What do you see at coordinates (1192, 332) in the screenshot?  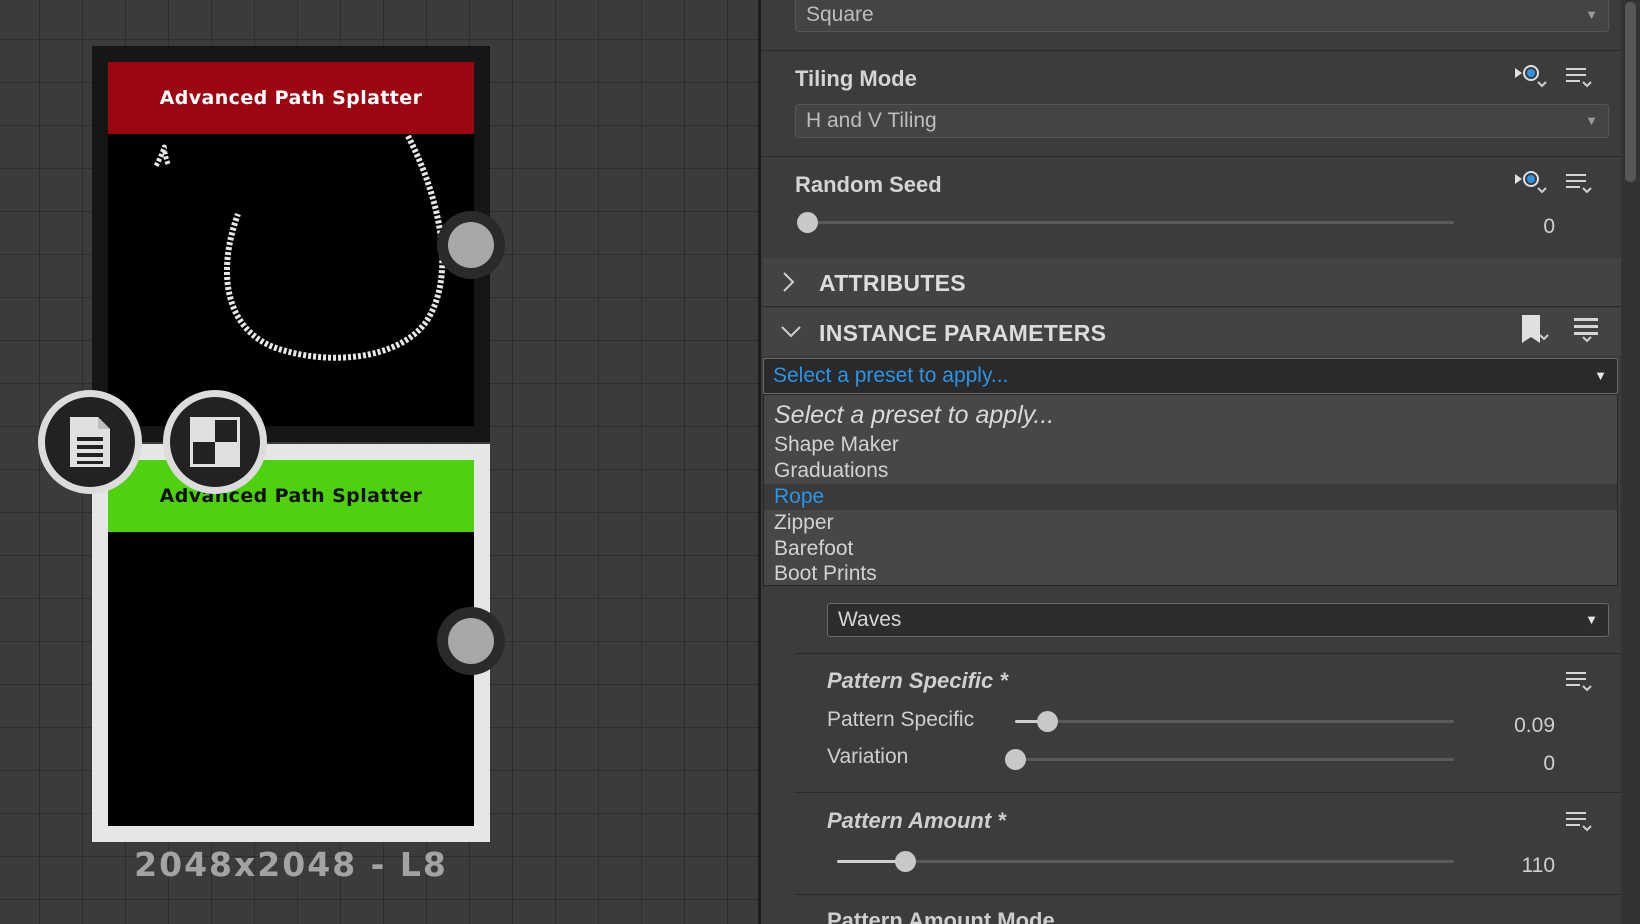 I see `instance-parameters-section-header: INSTANCE PARAMETERS` at bounding box center [1192, 332].